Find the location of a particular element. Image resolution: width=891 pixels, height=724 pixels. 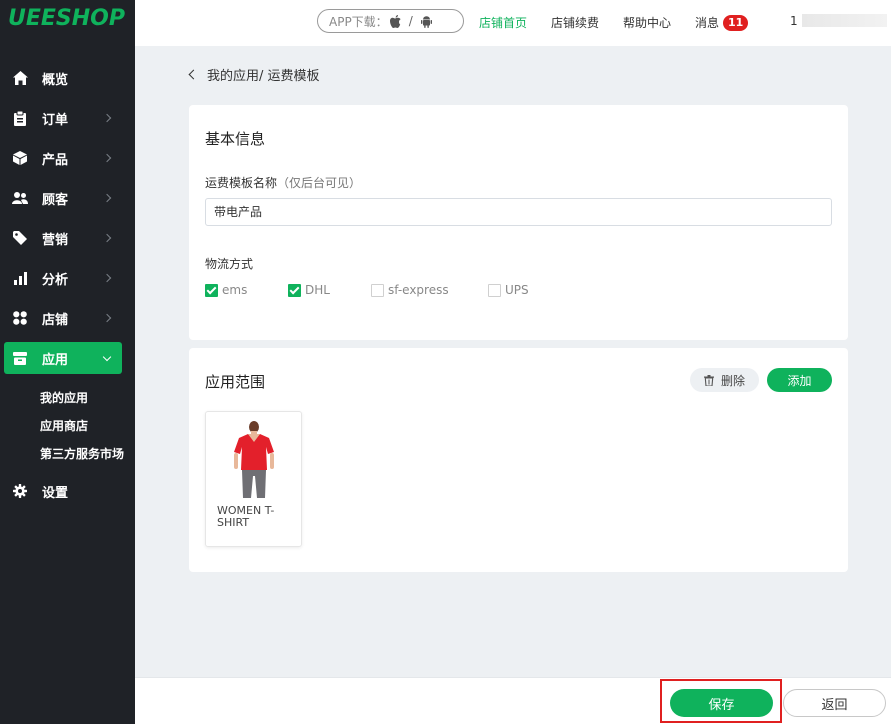

trash-icon is located at coordinates (708, 380).